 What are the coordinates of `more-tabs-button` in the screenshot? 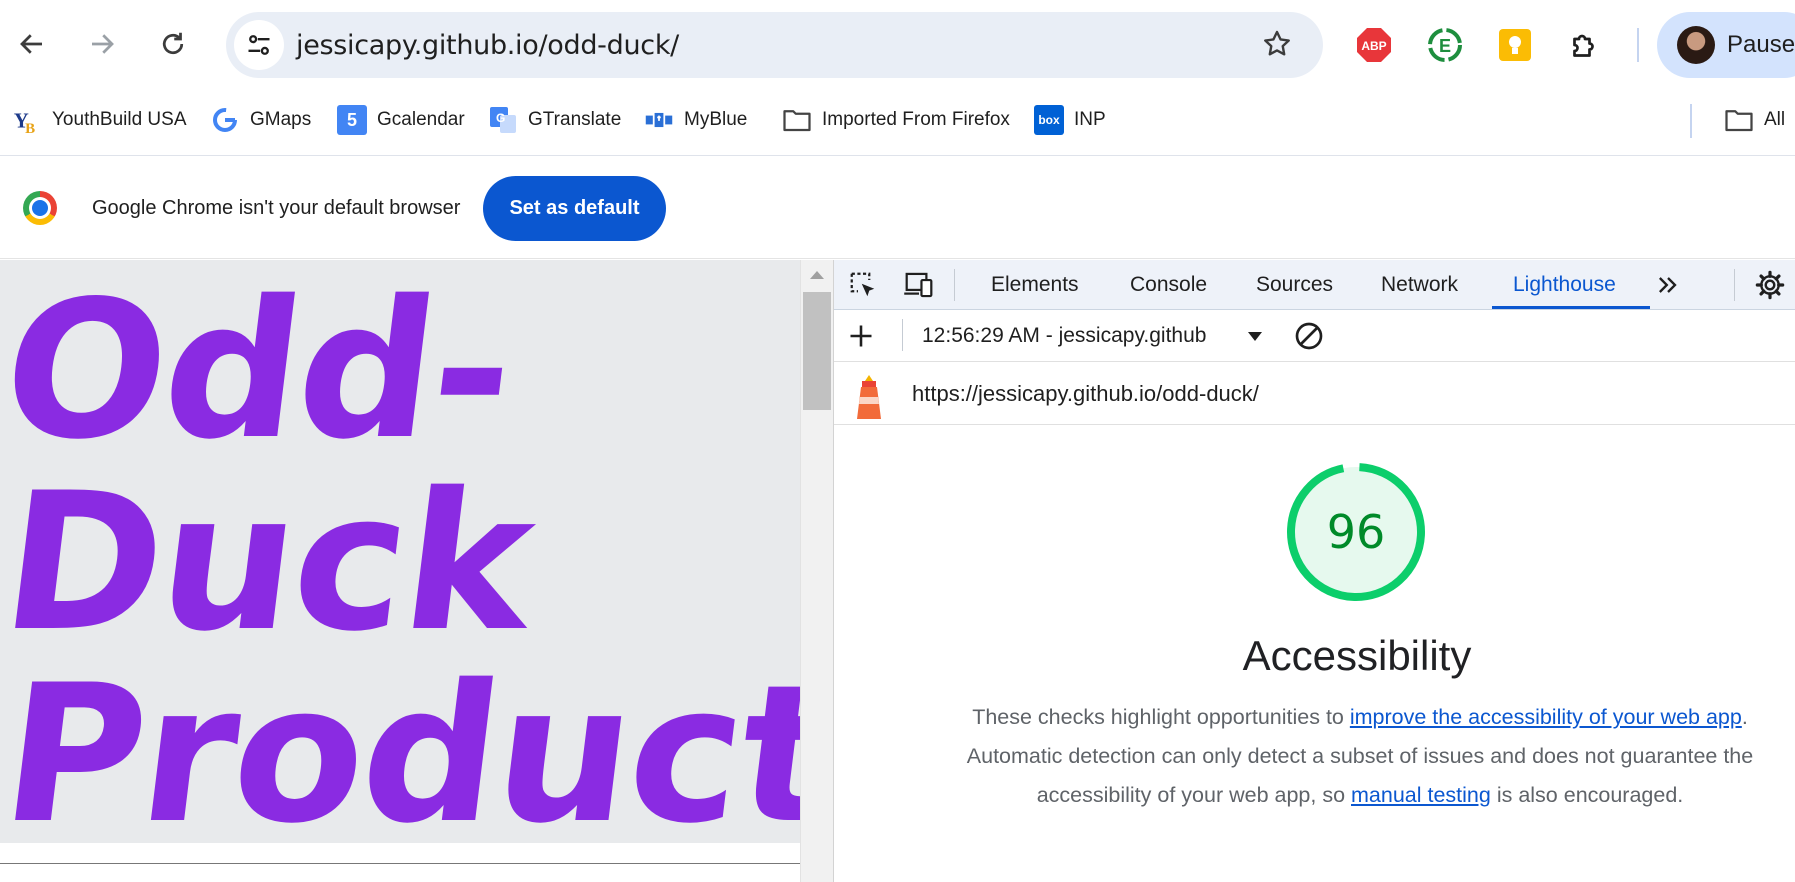 It's located at (1668, 285).